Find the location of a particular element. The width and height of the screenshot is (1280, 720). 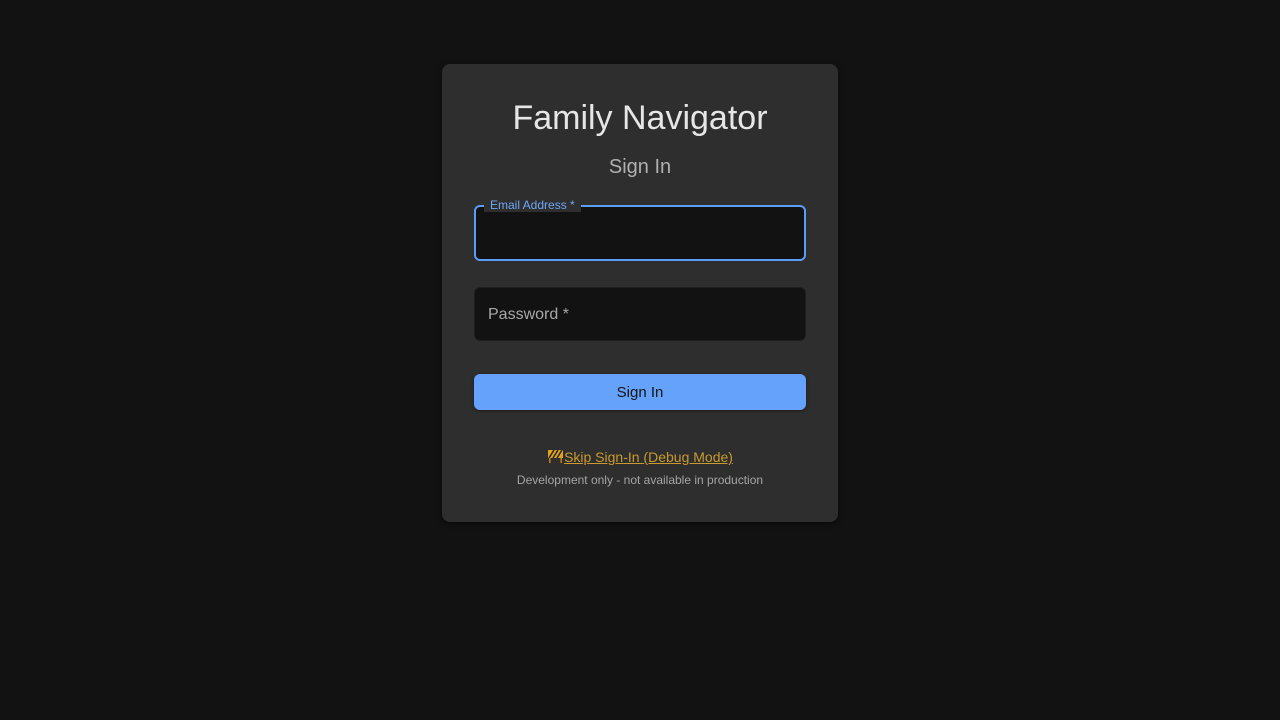

password-field: Password * is located at coordinates (640, 314).